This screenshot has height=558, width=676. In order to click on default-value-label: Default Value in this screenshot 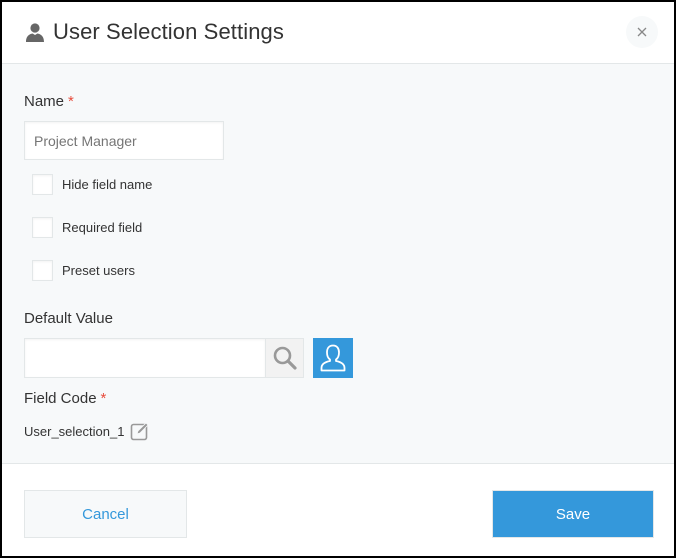, I will do `click(68, 318)`.